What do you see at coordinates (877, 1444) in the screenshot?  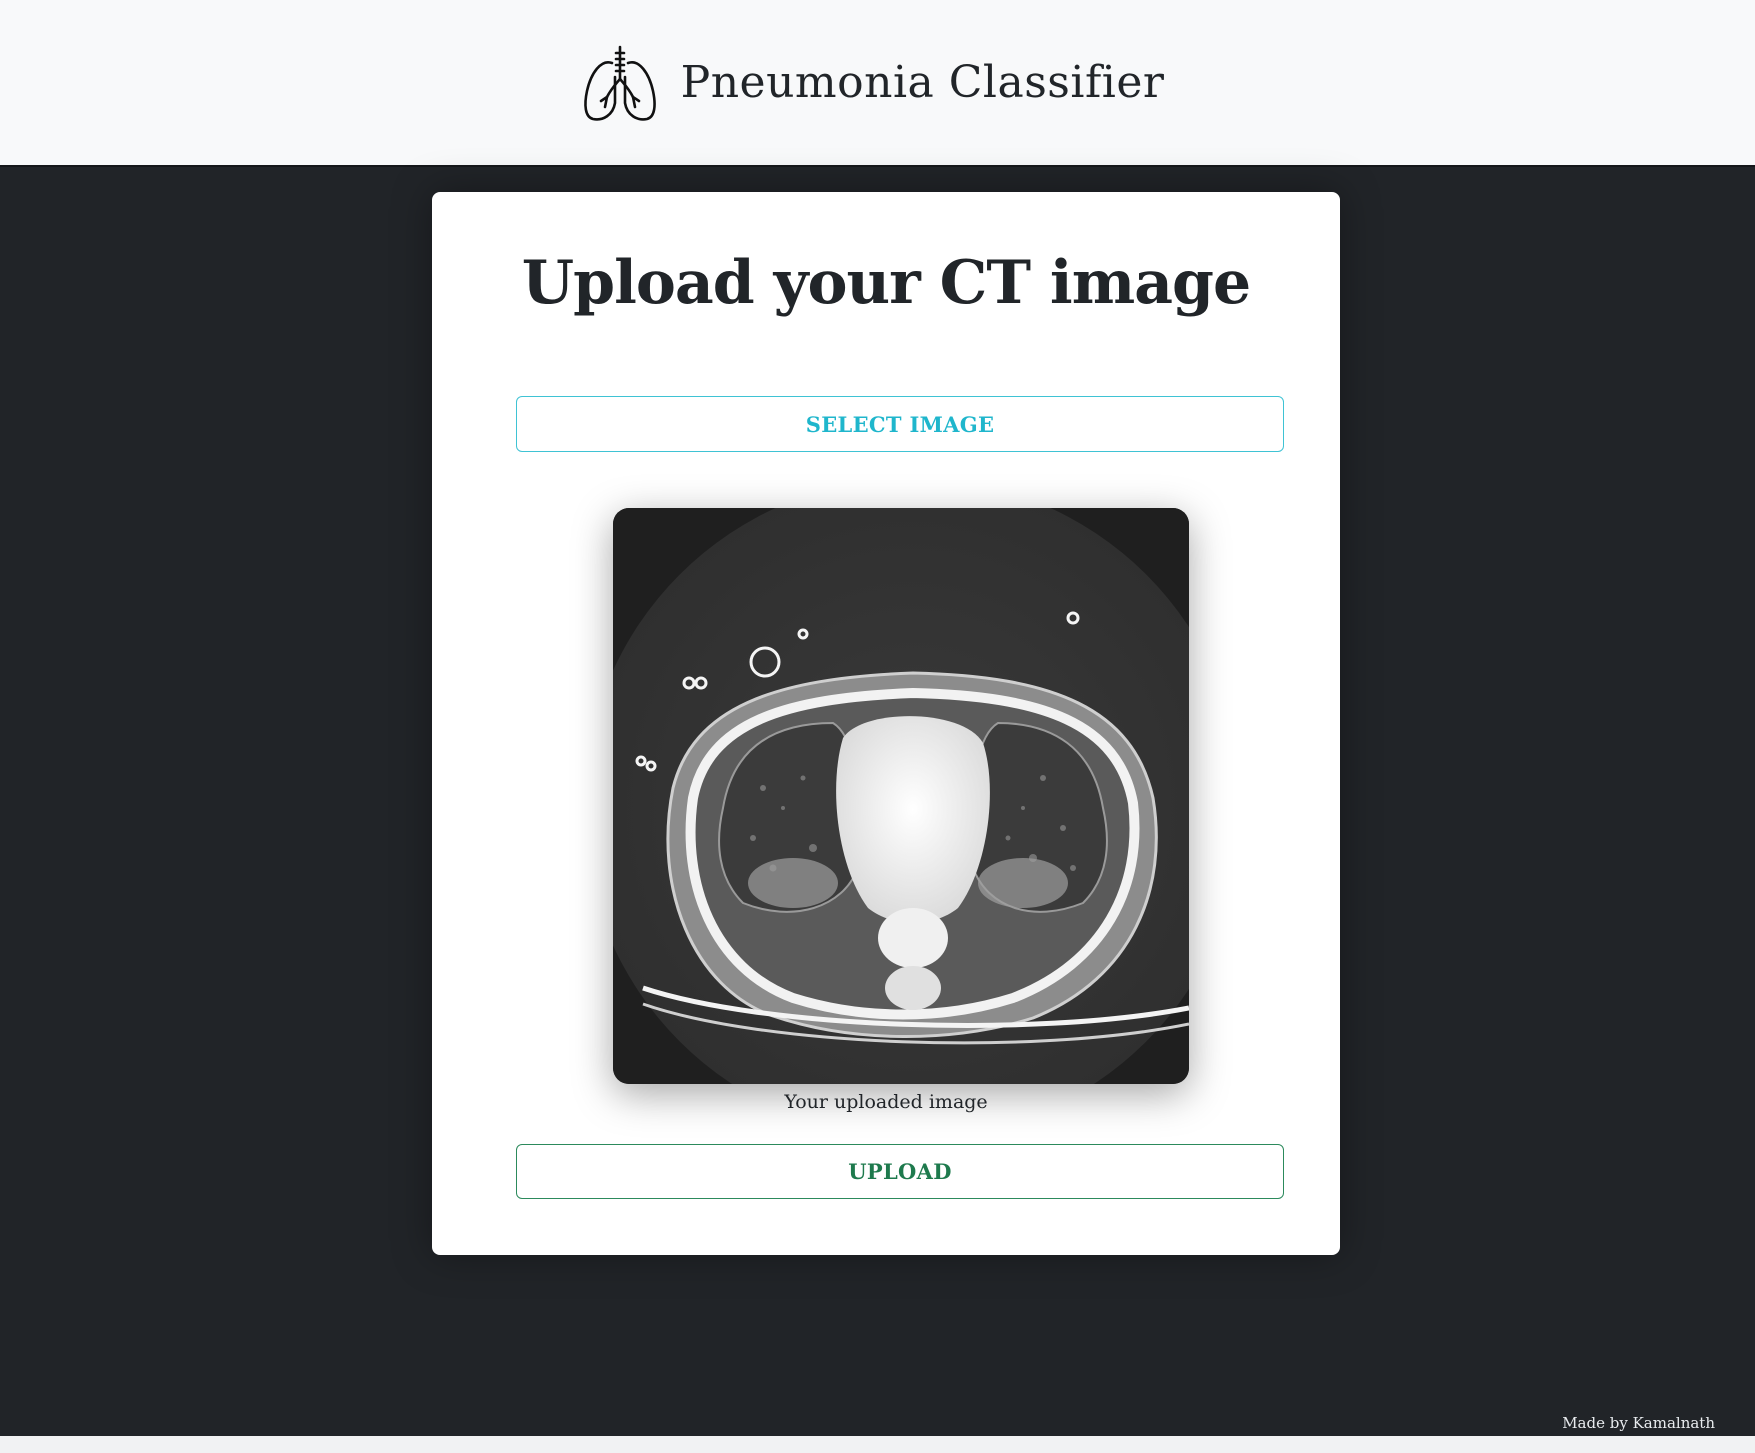 I see `bottom-strip` at bounding box center [877, 1444].